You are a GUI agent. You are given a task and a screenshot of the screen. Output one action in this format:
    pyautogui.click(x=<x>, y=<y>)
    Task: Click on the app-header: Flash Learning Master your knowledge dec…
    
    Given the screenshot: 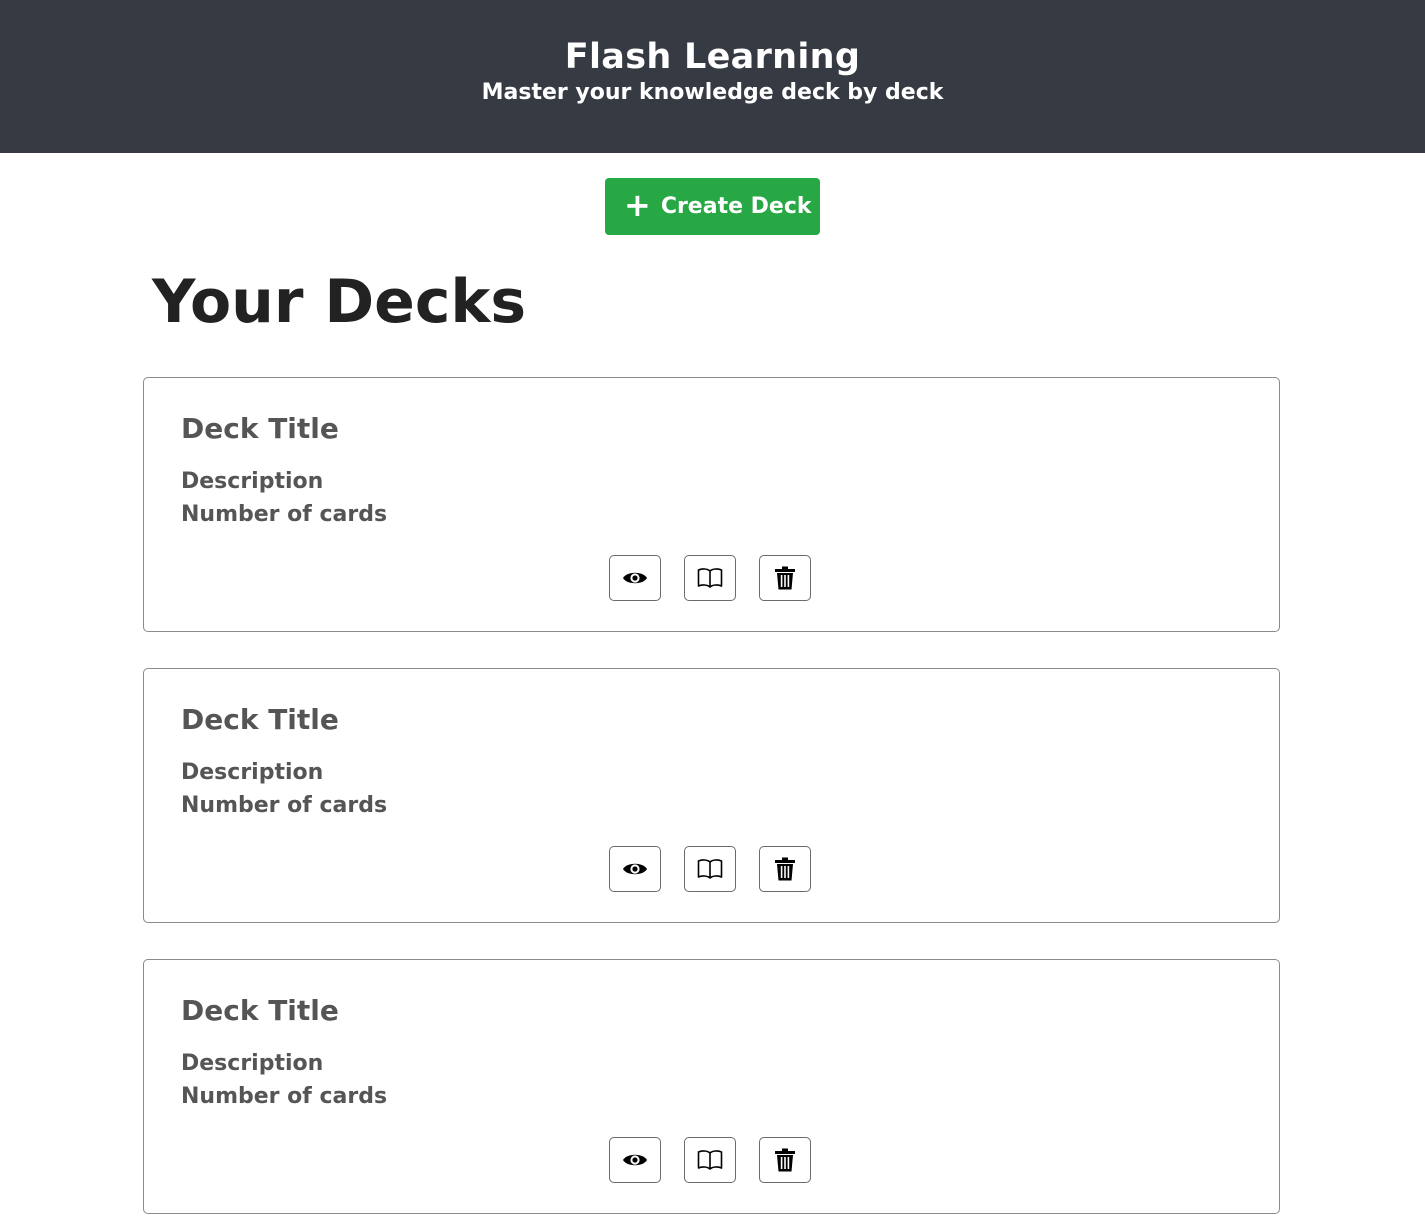 What is the action you would take?
    pyautogui.click(x=712, y=76)
    